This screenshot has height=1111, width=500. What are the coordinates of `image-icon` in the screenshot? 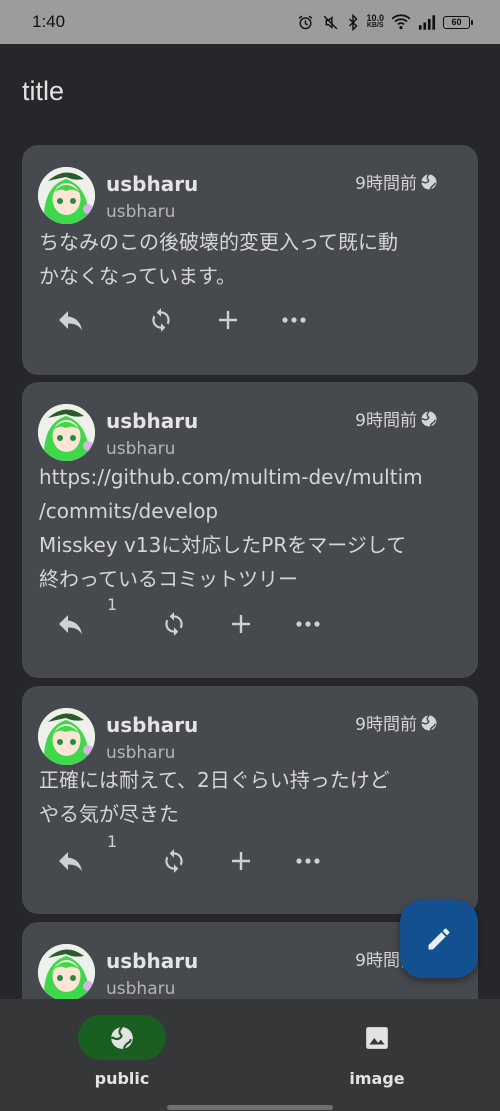 It's located at (377, 1037).